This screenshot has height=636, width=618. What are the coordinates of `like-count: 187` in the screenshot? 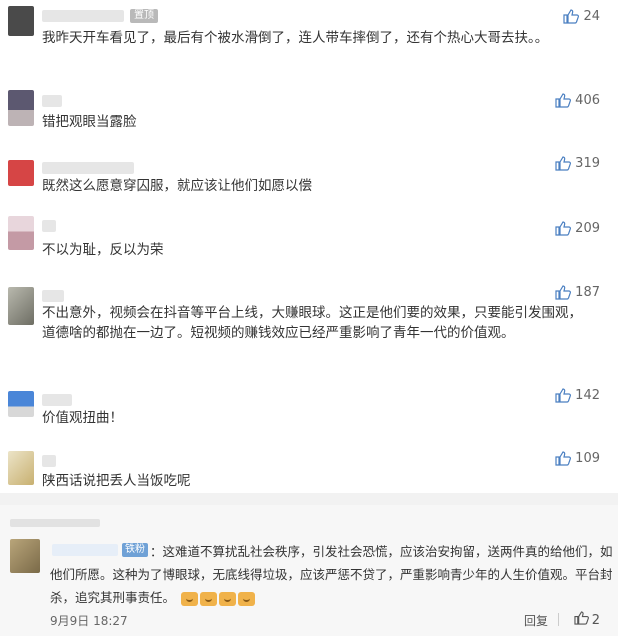 It's located at (587, 292).